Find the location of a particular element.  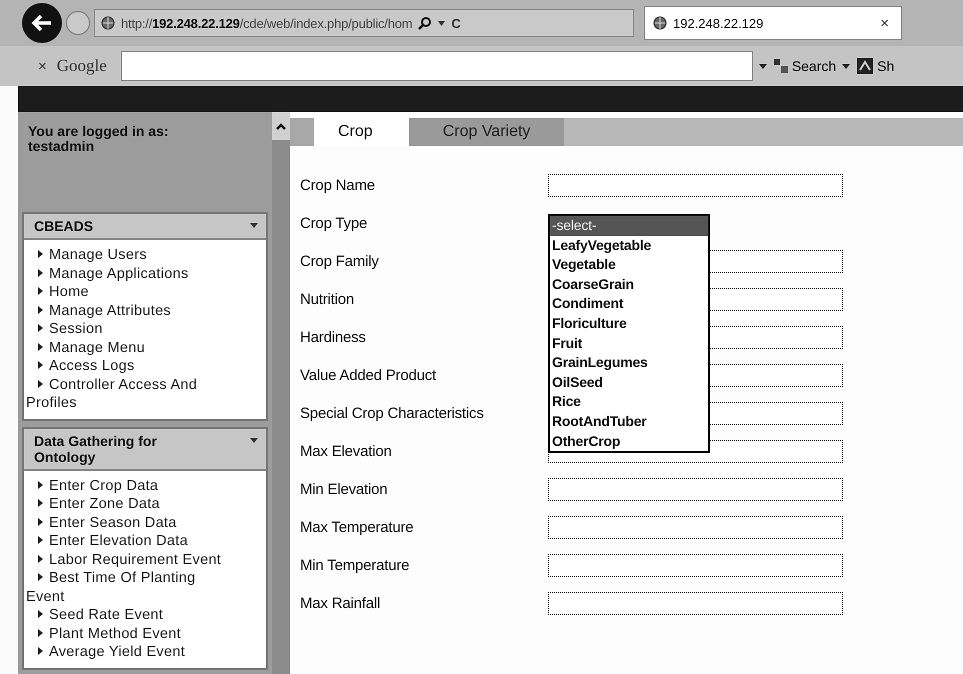

field-label: Max Elevation is located at coordinates (346, 451).